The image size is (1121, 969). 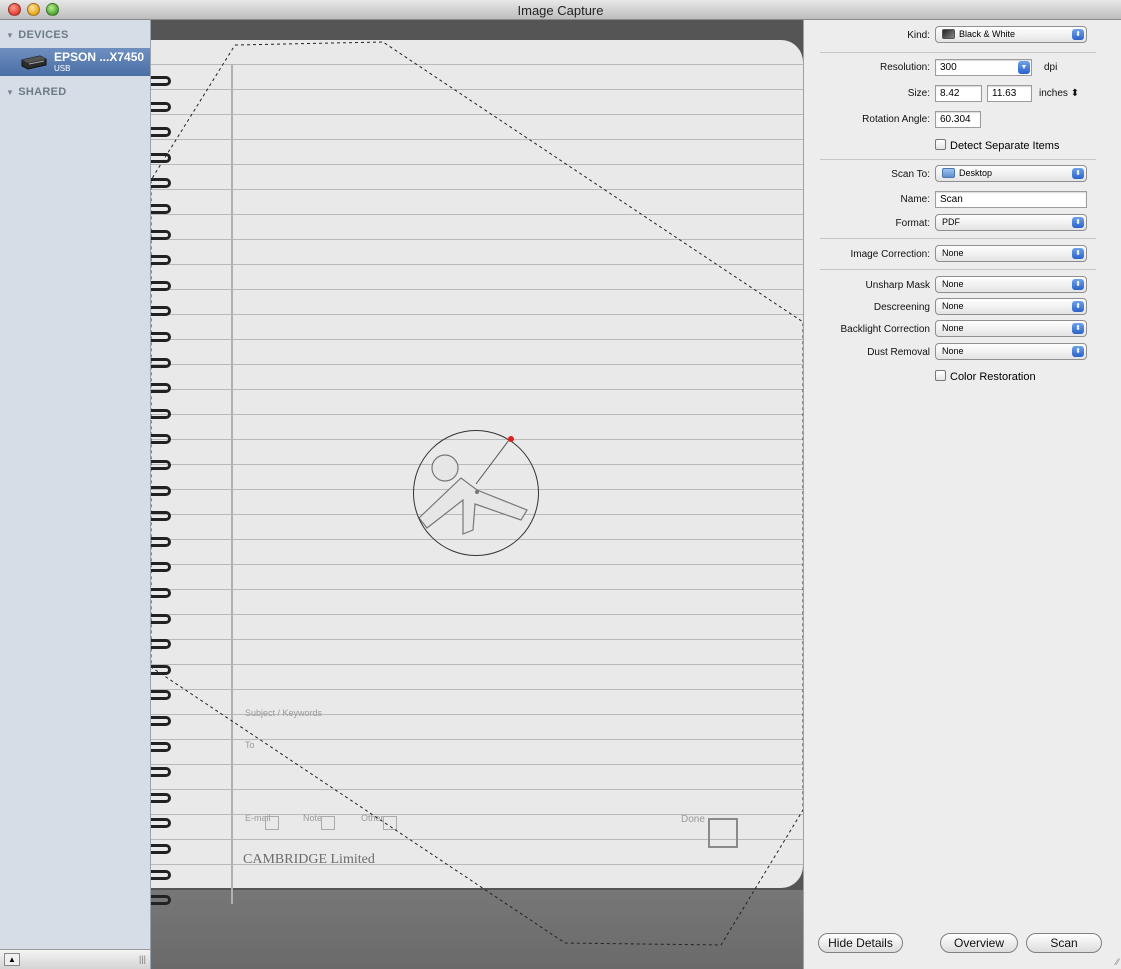 What do you see at coordinates (62, 68) in the screenshot?
I see `device-connection: USB` at bounding box center [62, 68].